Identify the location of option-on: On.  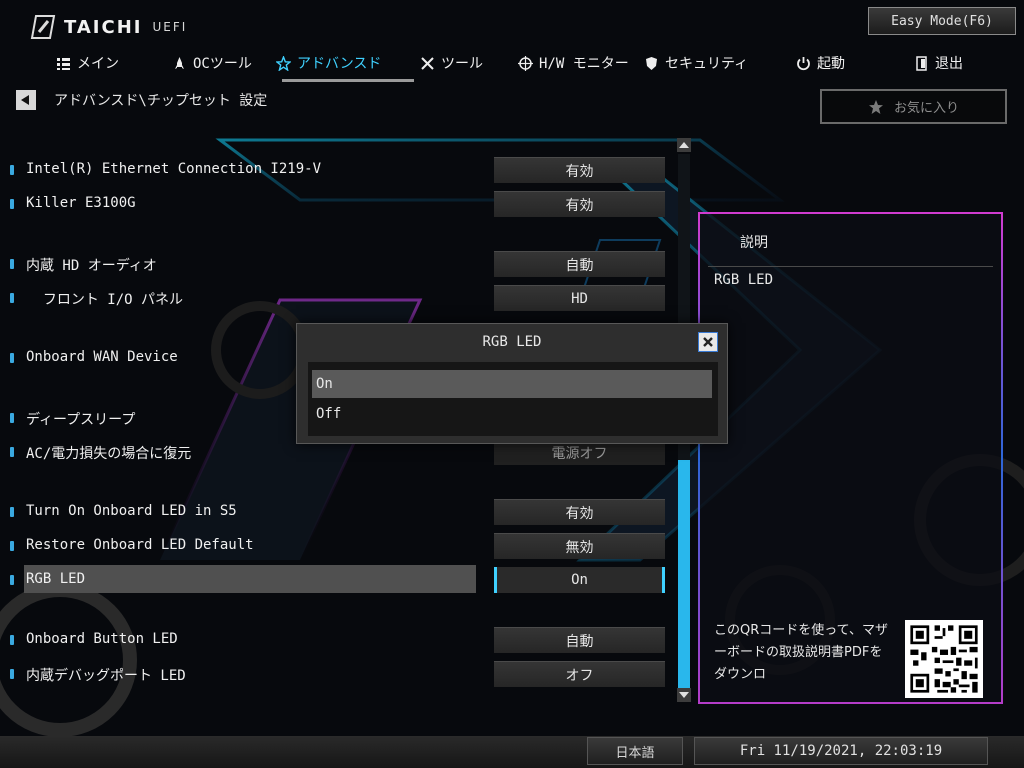
(512, 384).